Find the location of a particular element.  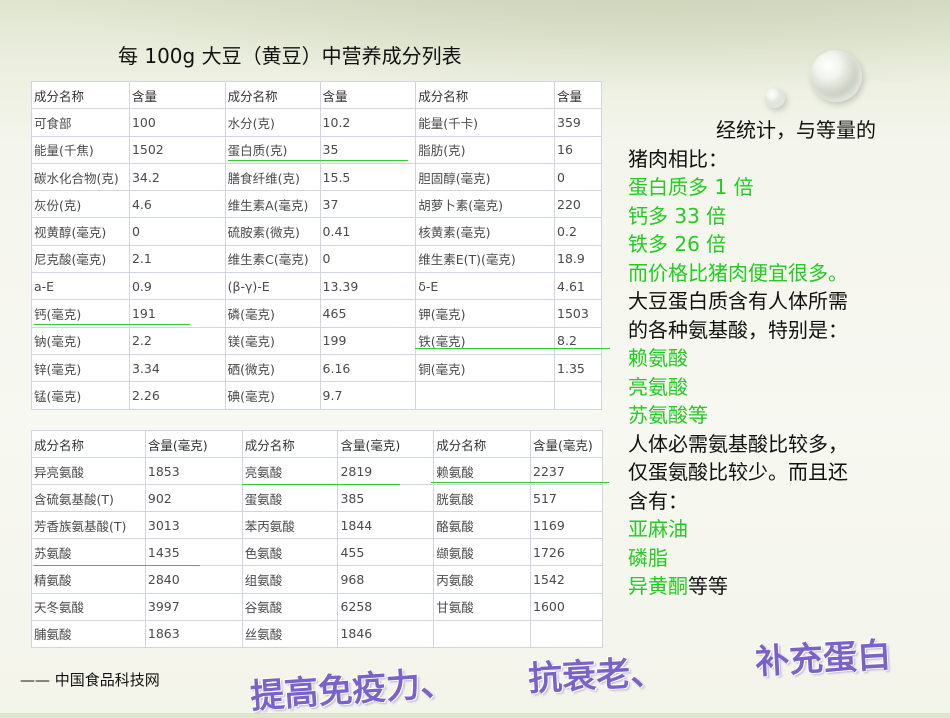

contains-isoflavone-line: 异黄酮等等 is located at coordinates (778, 586).